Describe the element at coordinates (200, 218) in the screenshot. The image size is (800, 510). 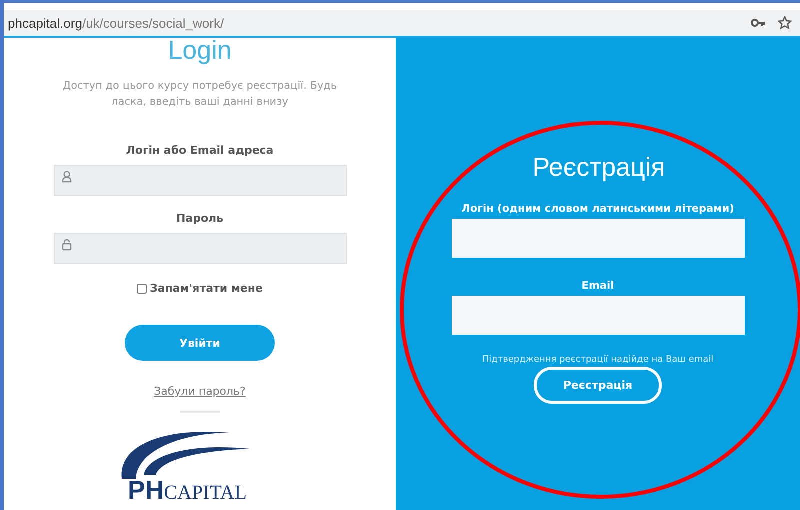
I see `field-label: Пароль` at that location.